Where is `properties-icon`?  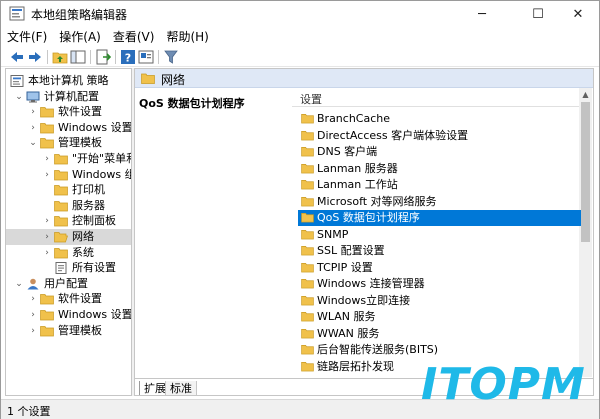 properties-icon is located at coordinates (146, 57).